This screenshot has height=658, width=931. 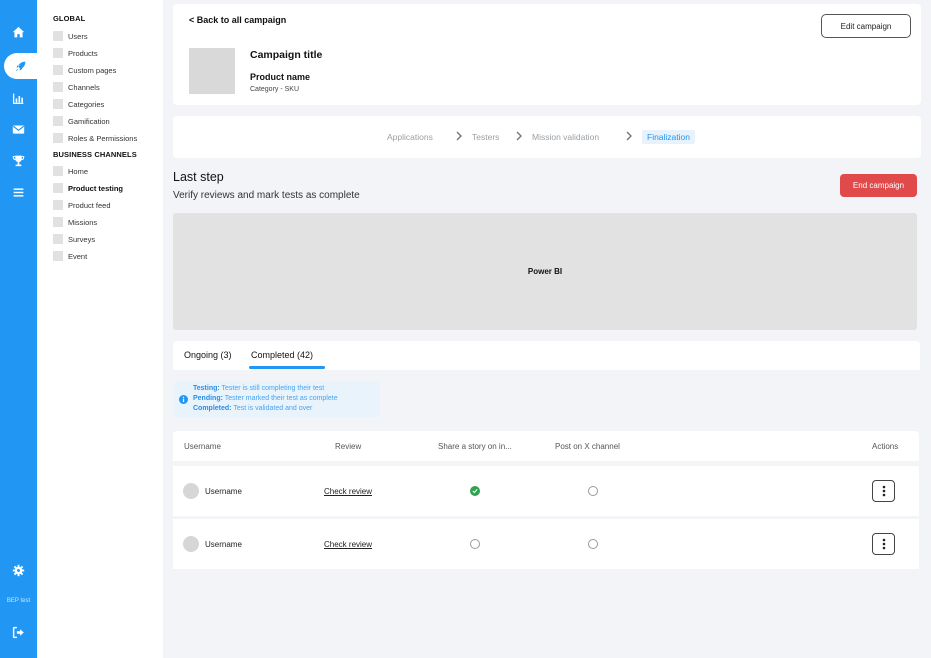 What do you see at coordinates (410, 137) in the screenshot?
I see `step-applications: Applications` at bounding box center [410, 137].